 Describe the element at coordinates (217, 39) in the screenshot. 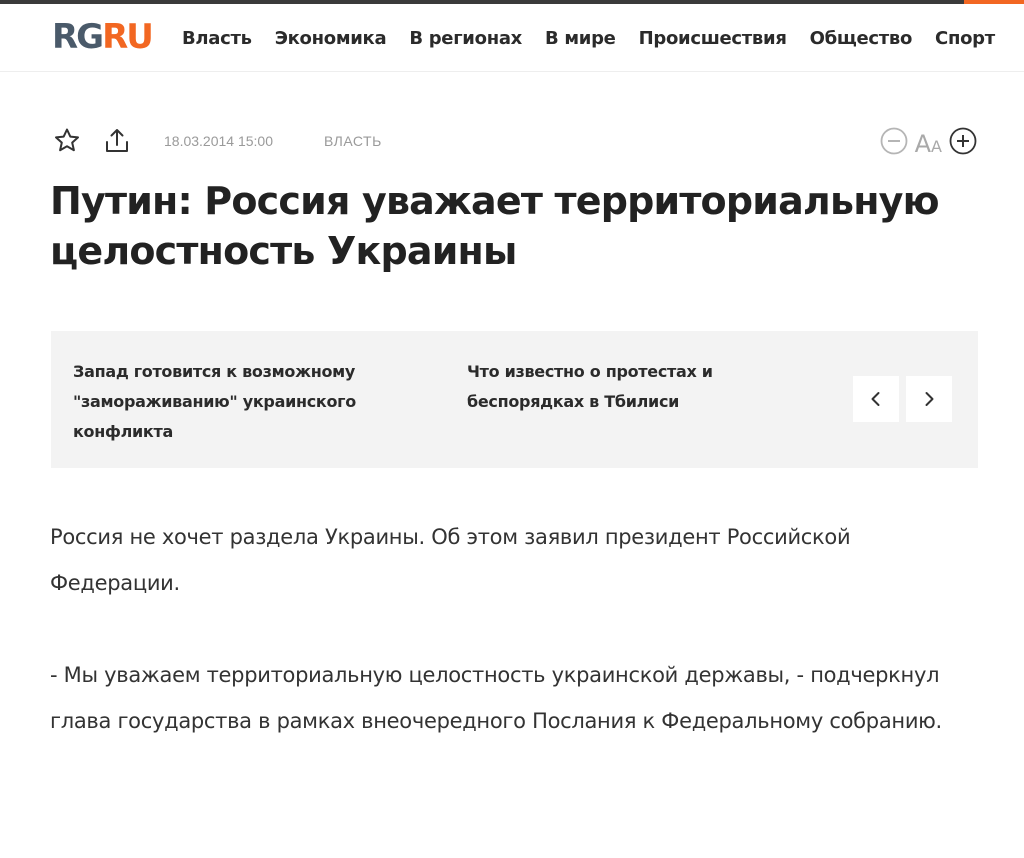

I see `nav-item-vlast: Власть` at that location.